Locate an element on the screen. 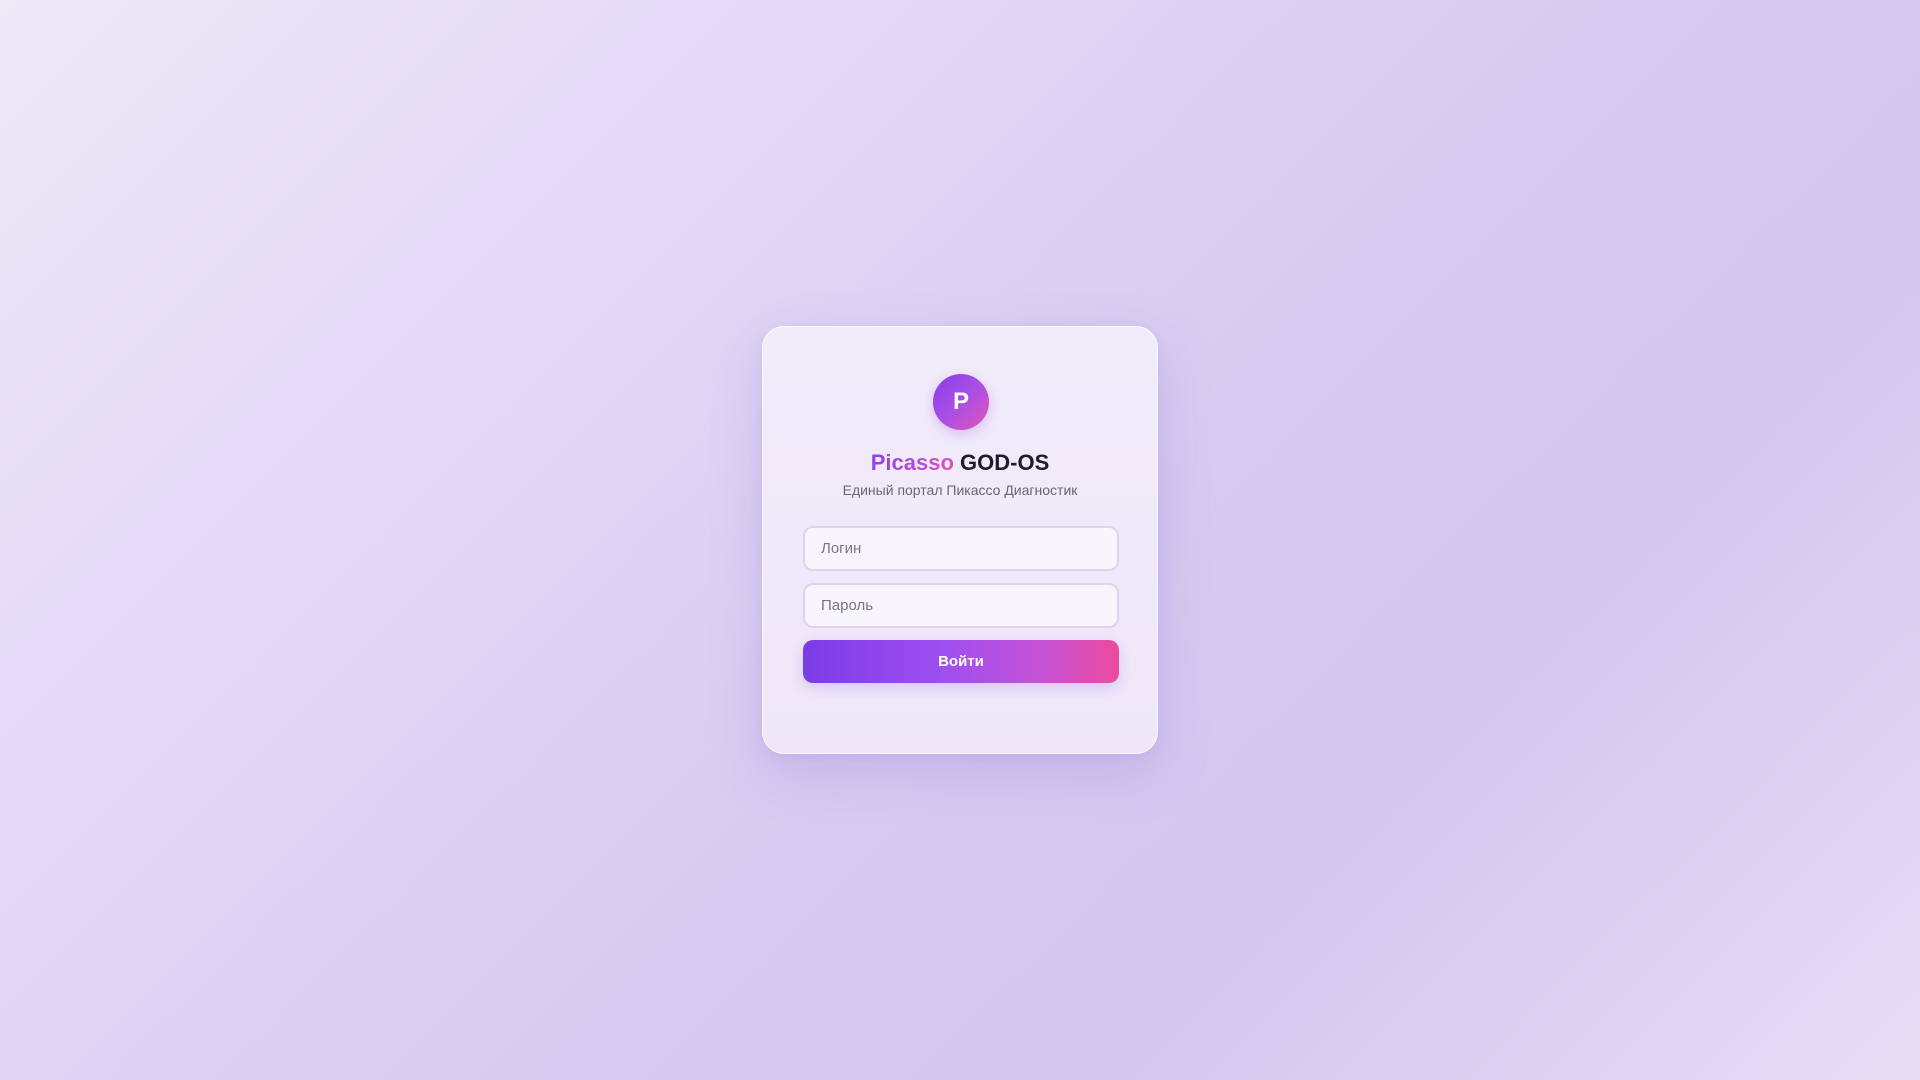  app-logo: P is located at coordinates (961, 402).